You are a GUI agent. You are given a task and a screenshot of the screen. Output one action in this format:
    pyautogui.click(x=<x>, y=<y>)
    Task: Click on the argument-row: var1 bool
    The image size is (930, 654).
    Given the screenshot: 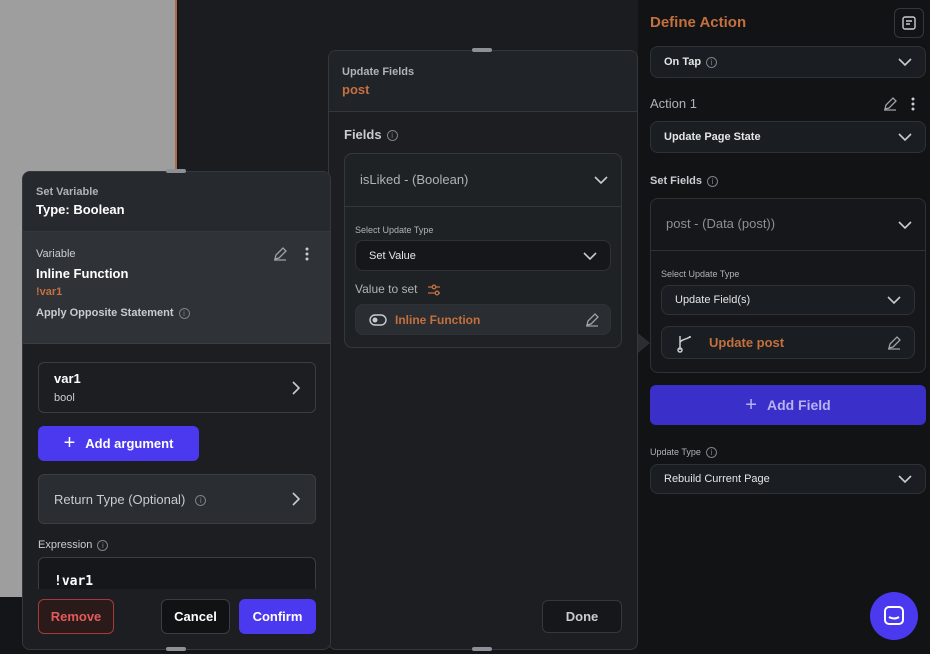 What is the action you would take?
    pyautogui.click(x=177, y=387)
    